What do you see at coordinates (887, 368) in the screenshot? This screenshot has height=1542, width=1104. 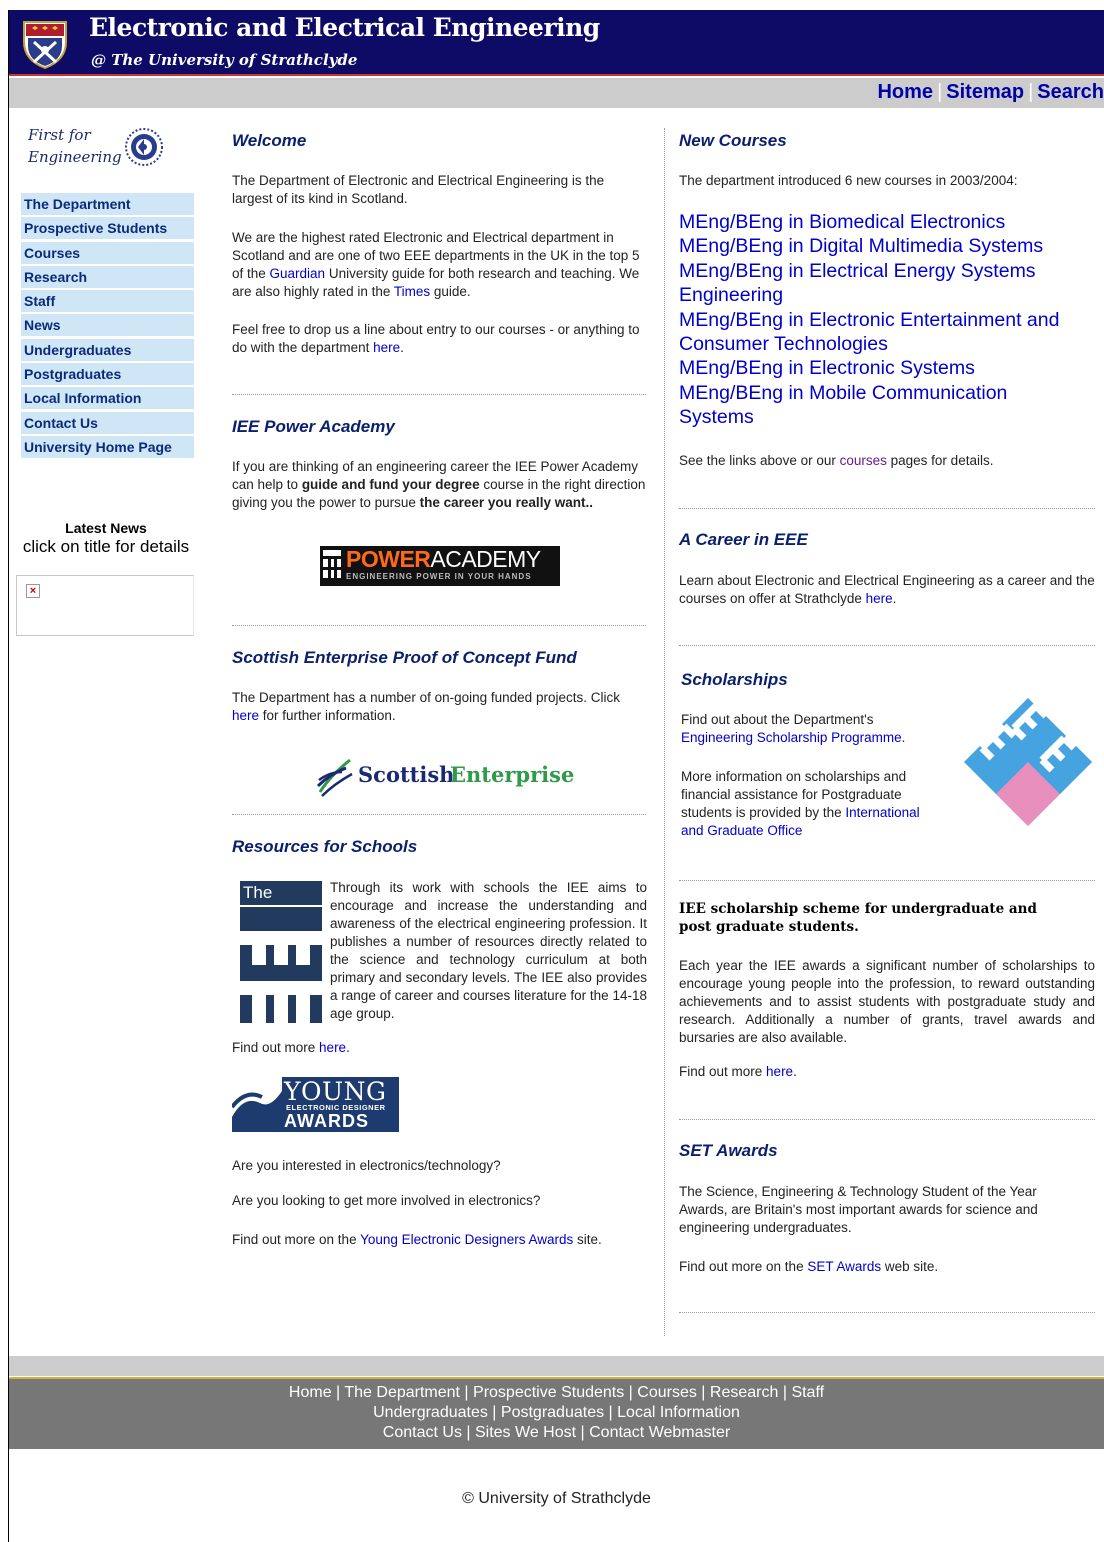 I see `course-link-electronic-systems: MEng/BEng in Electronic Systems` at bounding box center [887, 368].